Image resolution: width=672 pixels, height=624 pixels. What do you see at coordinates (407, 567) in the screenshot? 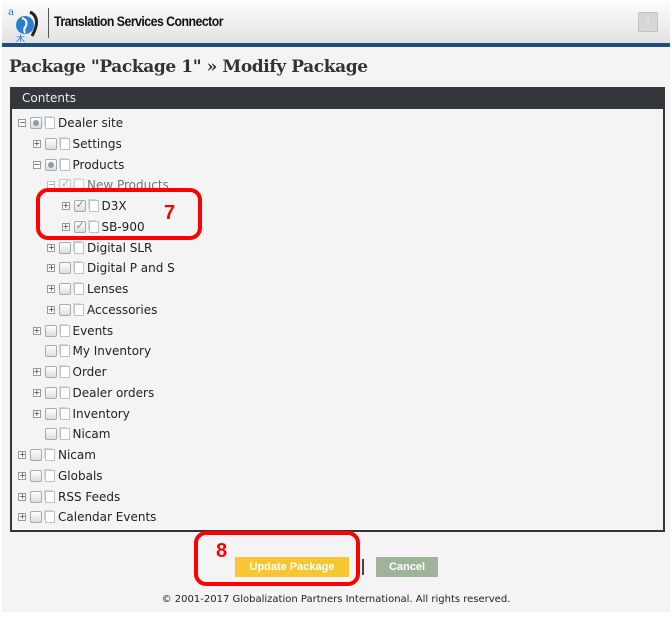
I see `cancel-button: Cancel` at bounding box center [407, 567].